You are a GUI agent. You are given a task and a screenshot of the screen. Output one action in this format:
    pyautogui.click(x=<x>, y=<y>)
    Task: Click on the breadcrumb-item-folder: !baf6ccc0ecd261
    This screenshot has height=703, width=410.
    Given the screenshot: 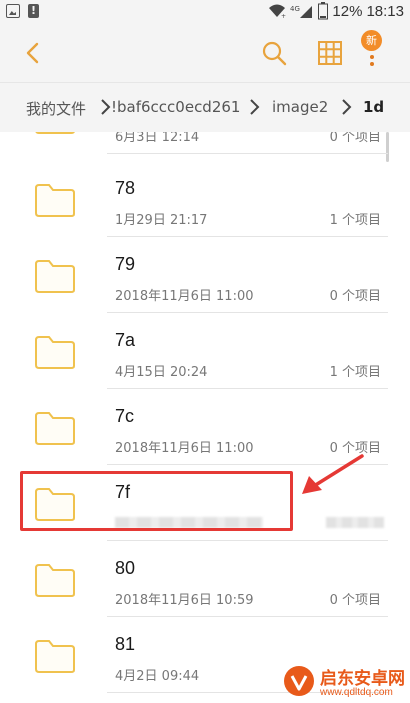 What is the action you would take?
    pyautogui.click(x=175, y=107)
    